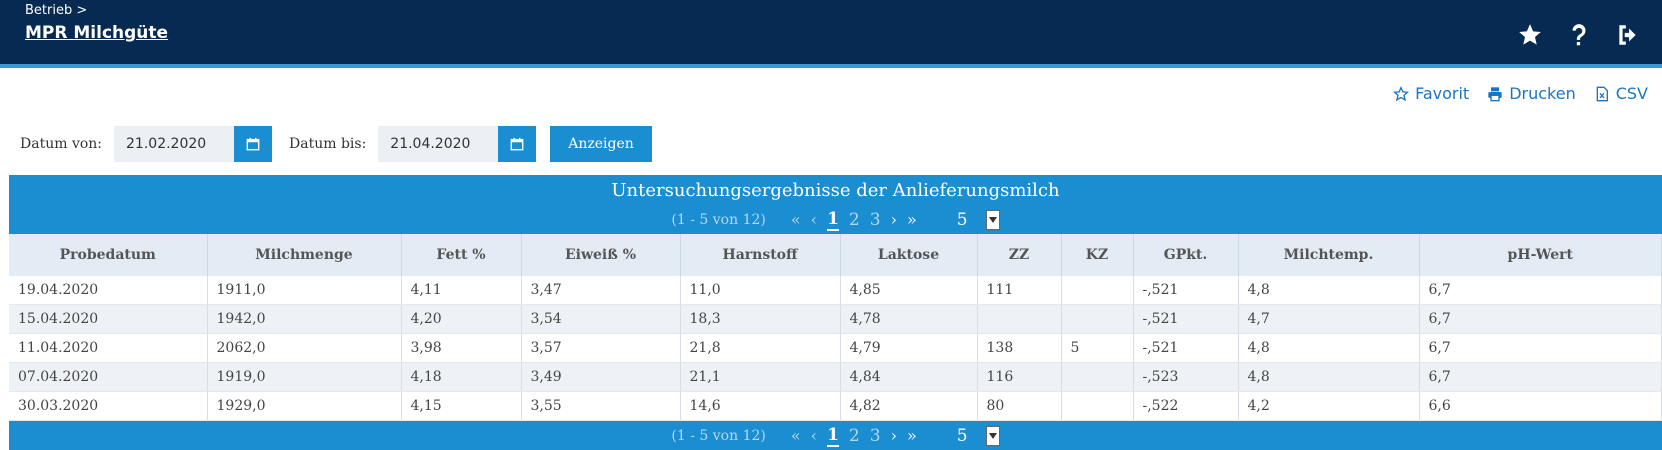 This screenshot has height=450, width=1662. What do you see at coordinates (56, 10) in the screenshot?
I see `breadcrumb: Betrieb >` at bounding box center [56, 10].